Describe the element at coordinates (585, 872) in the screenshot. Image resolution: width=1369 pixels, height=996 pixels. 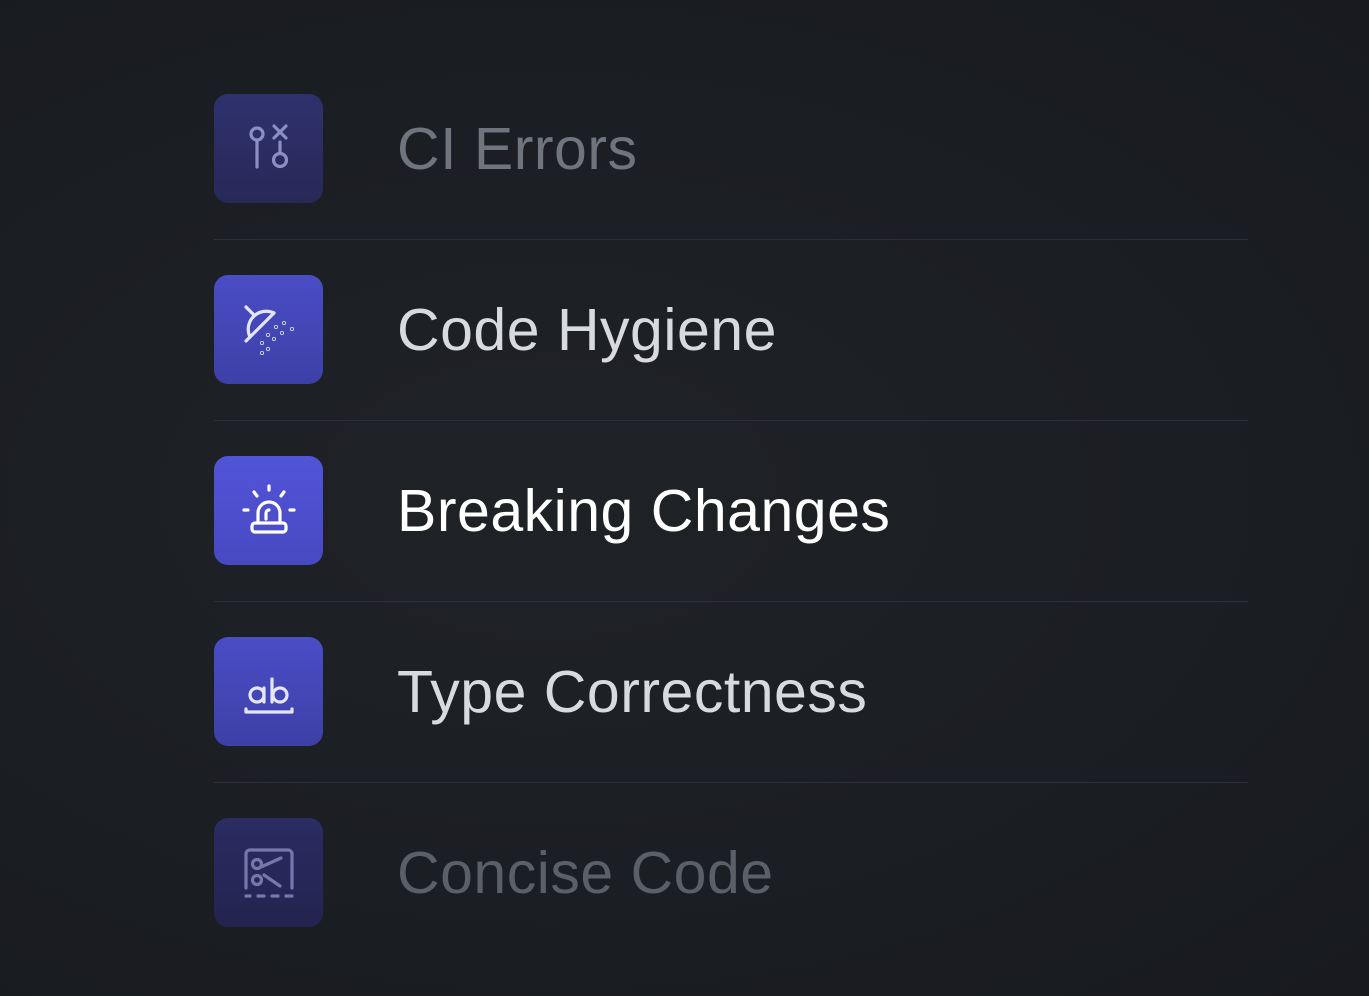
I see `list-item-label: Concise Code` at that location.